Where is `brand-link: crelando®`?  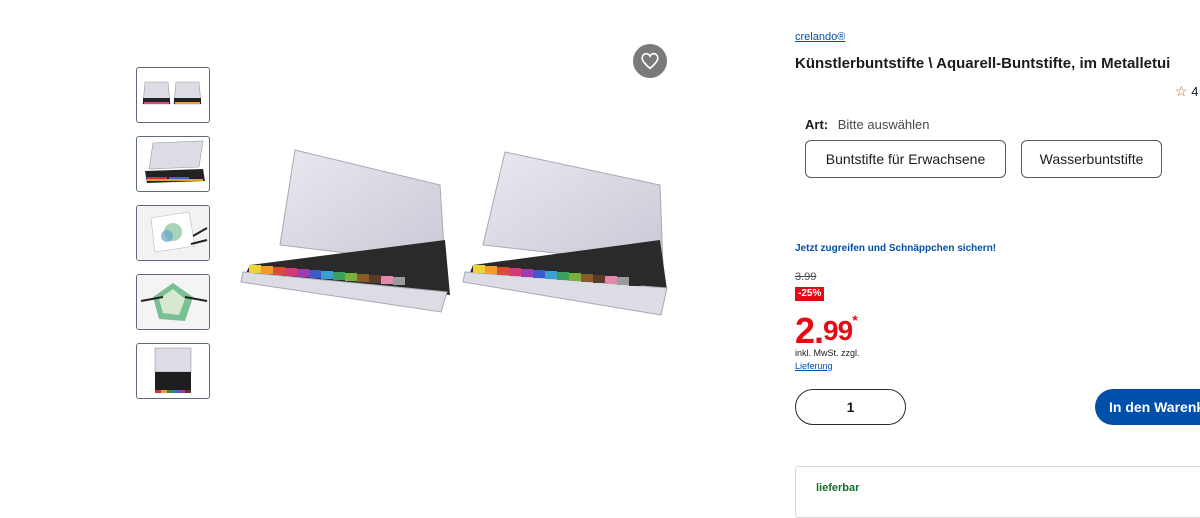 brand-link: crelando® is located at coordinates (820, 37).